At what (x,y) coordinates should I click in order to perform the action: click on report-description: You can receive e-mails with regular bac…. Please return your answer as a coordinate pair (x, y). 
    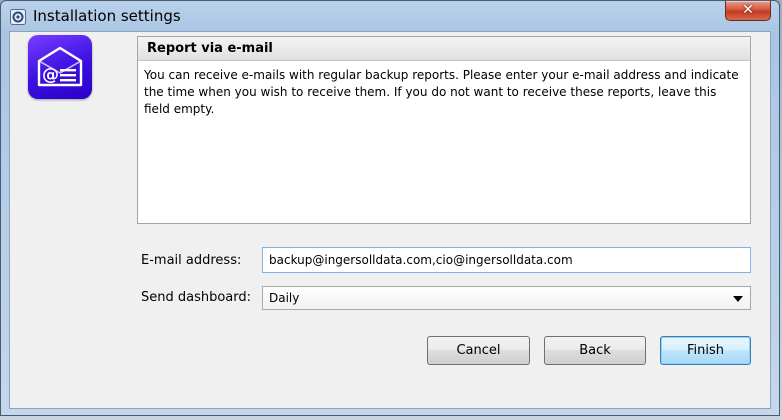
    Looking at the image, I should click on (441, 92).